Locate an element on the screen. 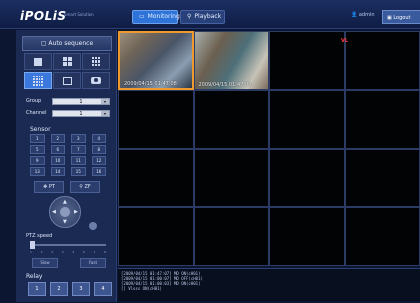 The image size is (420, 303). sensor-button: 15 is located at coordinates (78, 171).